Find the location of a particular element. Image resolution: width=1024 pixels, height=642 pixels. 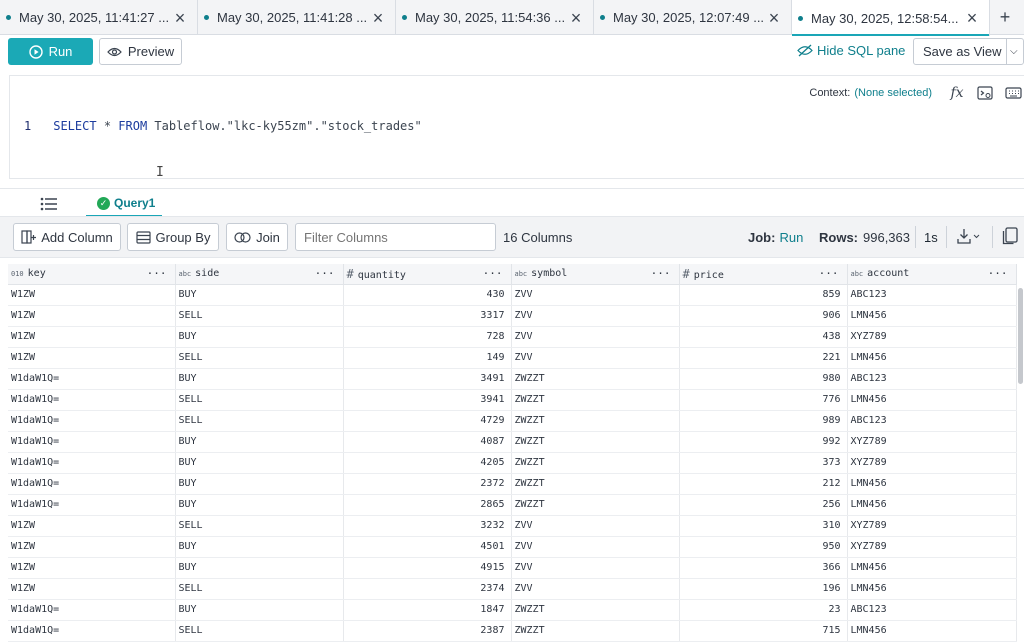

cell-price: 366 is located at coordinates (763, 568).